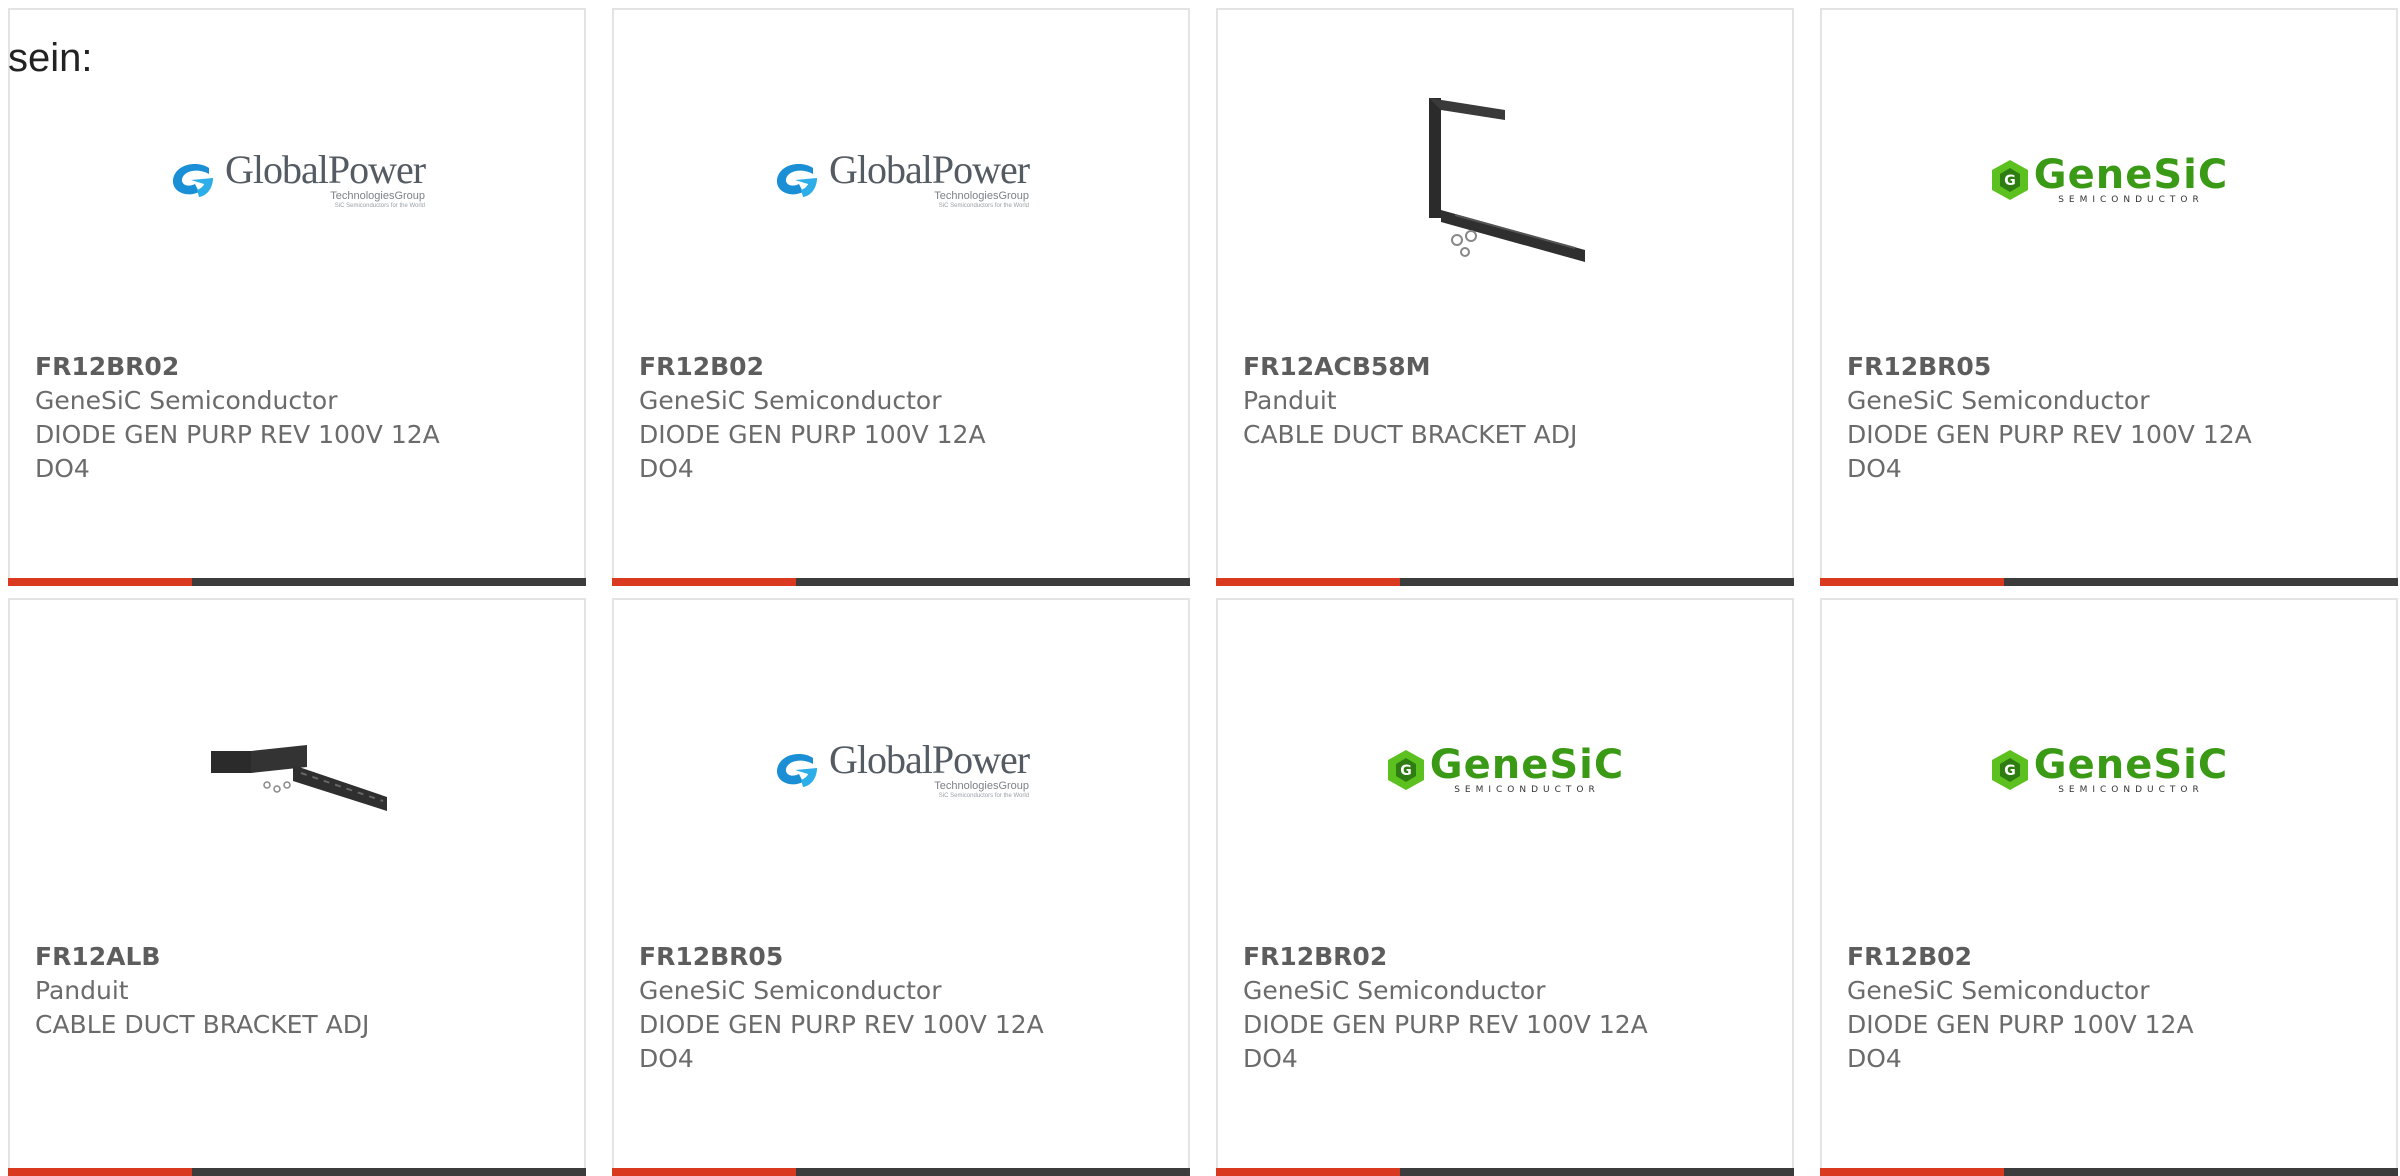 This screenshot has height=1176, width=2400. I want to click on part-number: FR12ALB, so click(239, 957).